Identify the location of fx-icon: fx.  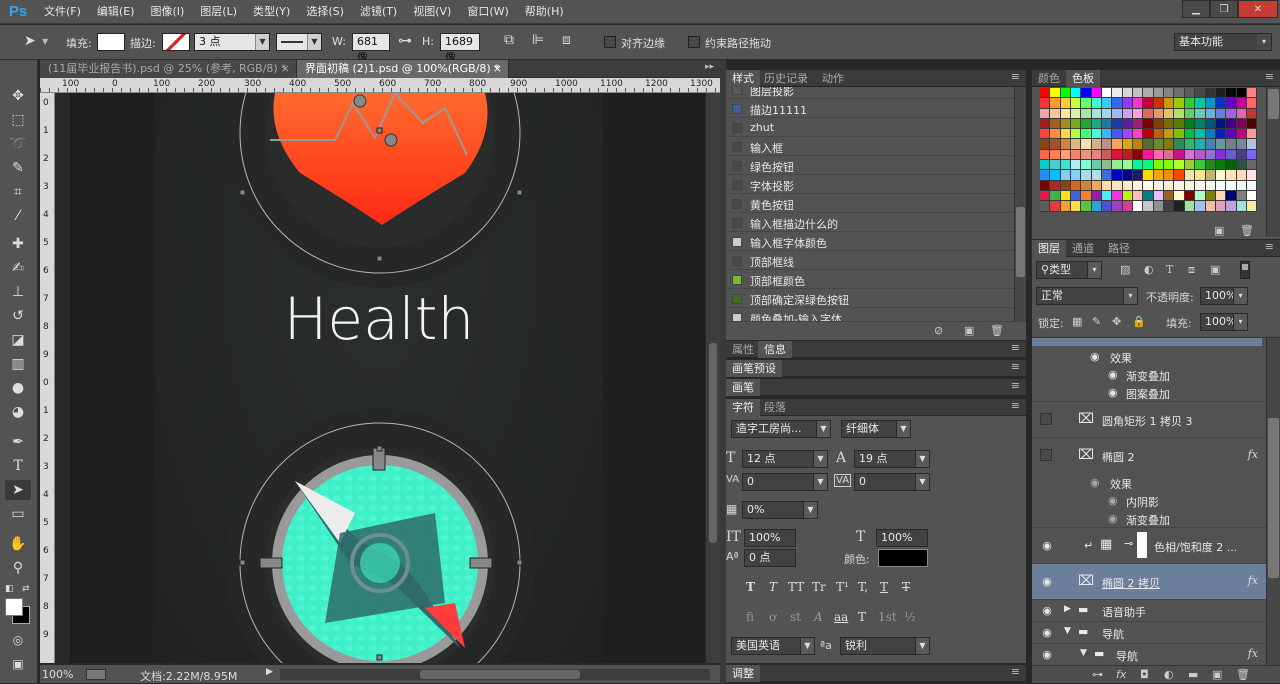
(1253, 653).